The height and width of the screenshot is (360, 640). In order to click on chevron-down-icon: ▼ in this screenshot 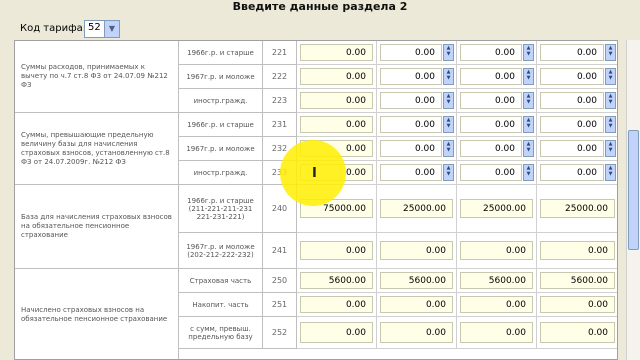, I will do `click(111, 29)`.